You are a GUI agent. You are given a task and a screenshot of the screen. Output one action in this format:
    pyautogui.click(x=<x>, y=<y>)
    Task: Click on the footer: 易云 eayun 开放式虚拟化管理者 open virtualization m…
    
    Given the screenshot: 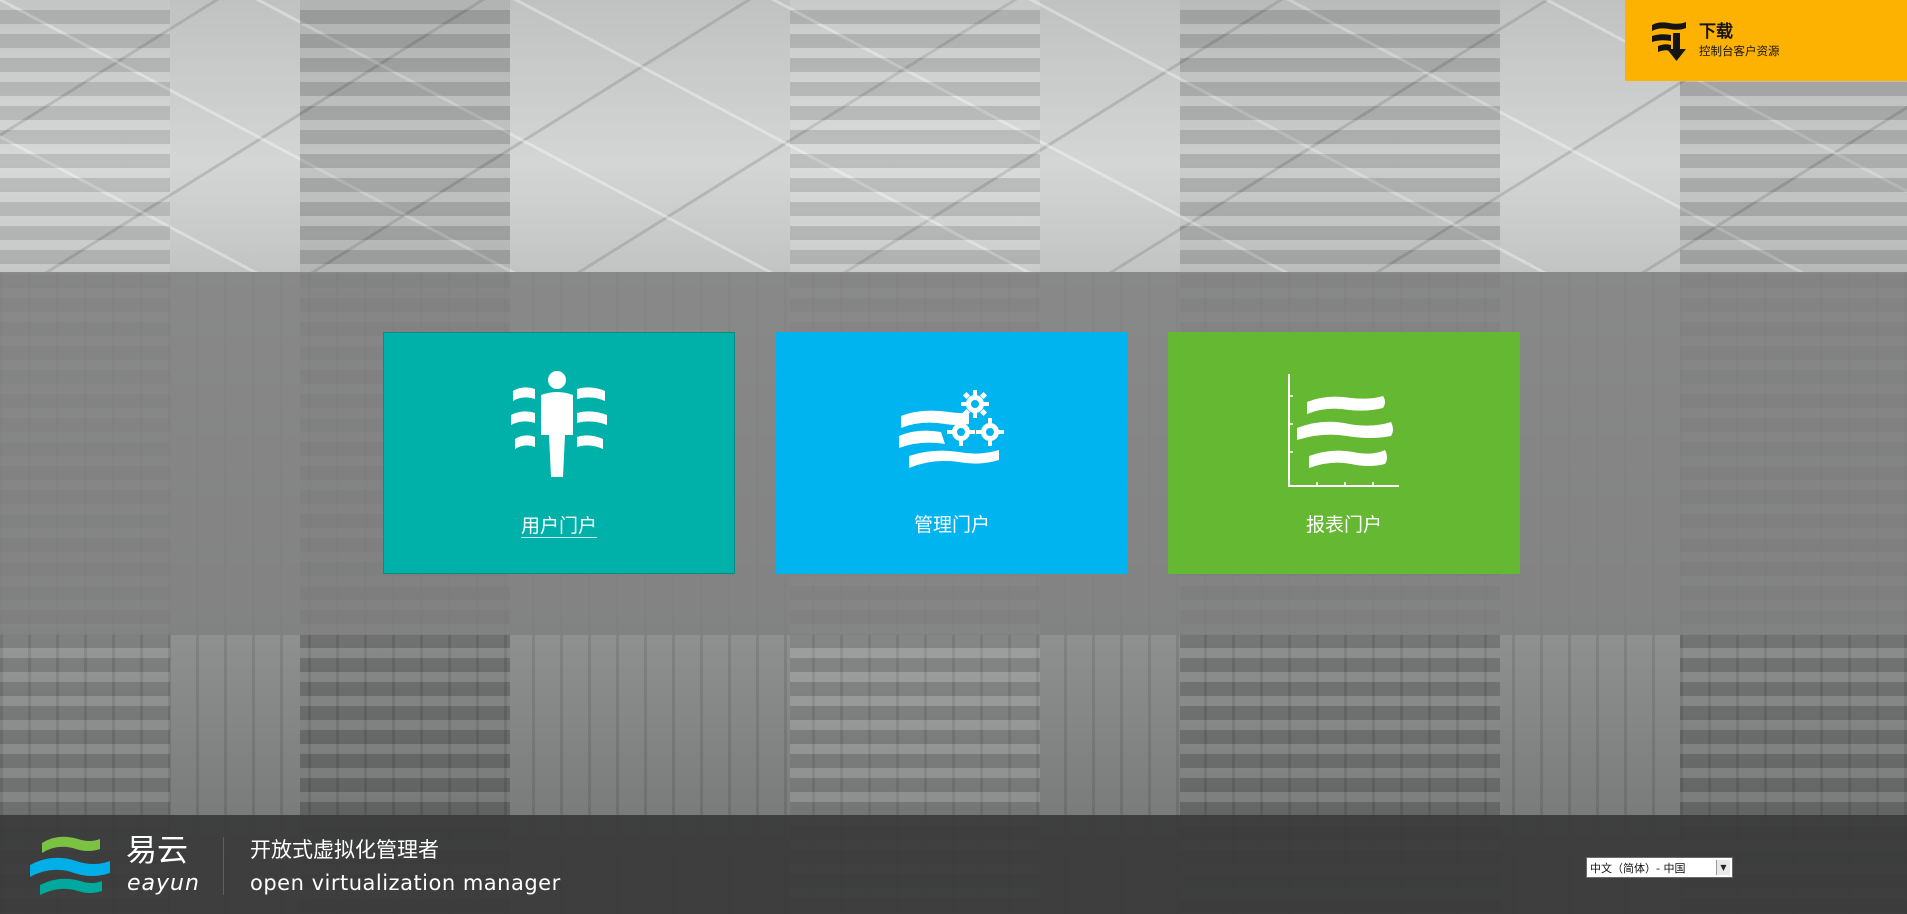 What is the action you would take?
    pyautogui.click(x=953, y=864)
    